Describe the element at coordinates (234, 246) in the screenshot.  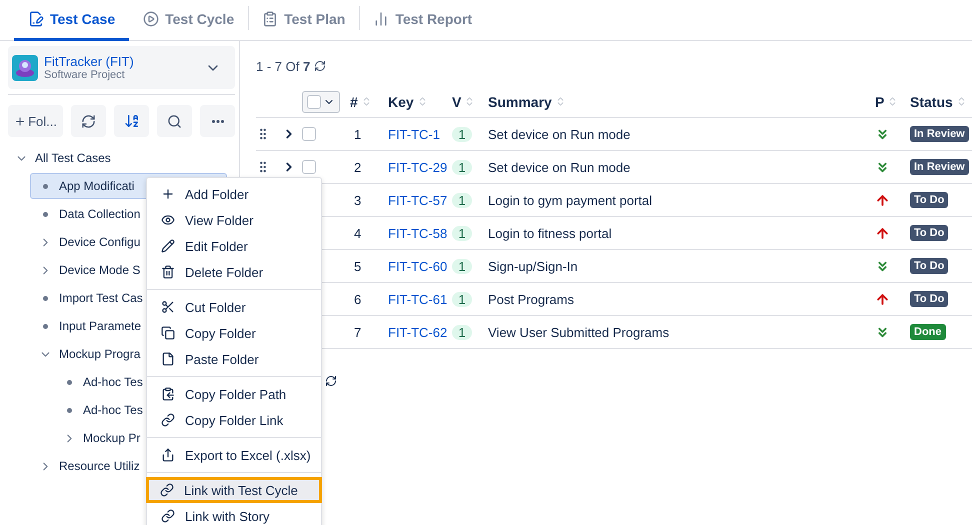
I see `menu-item: Edit Folder` at that location.